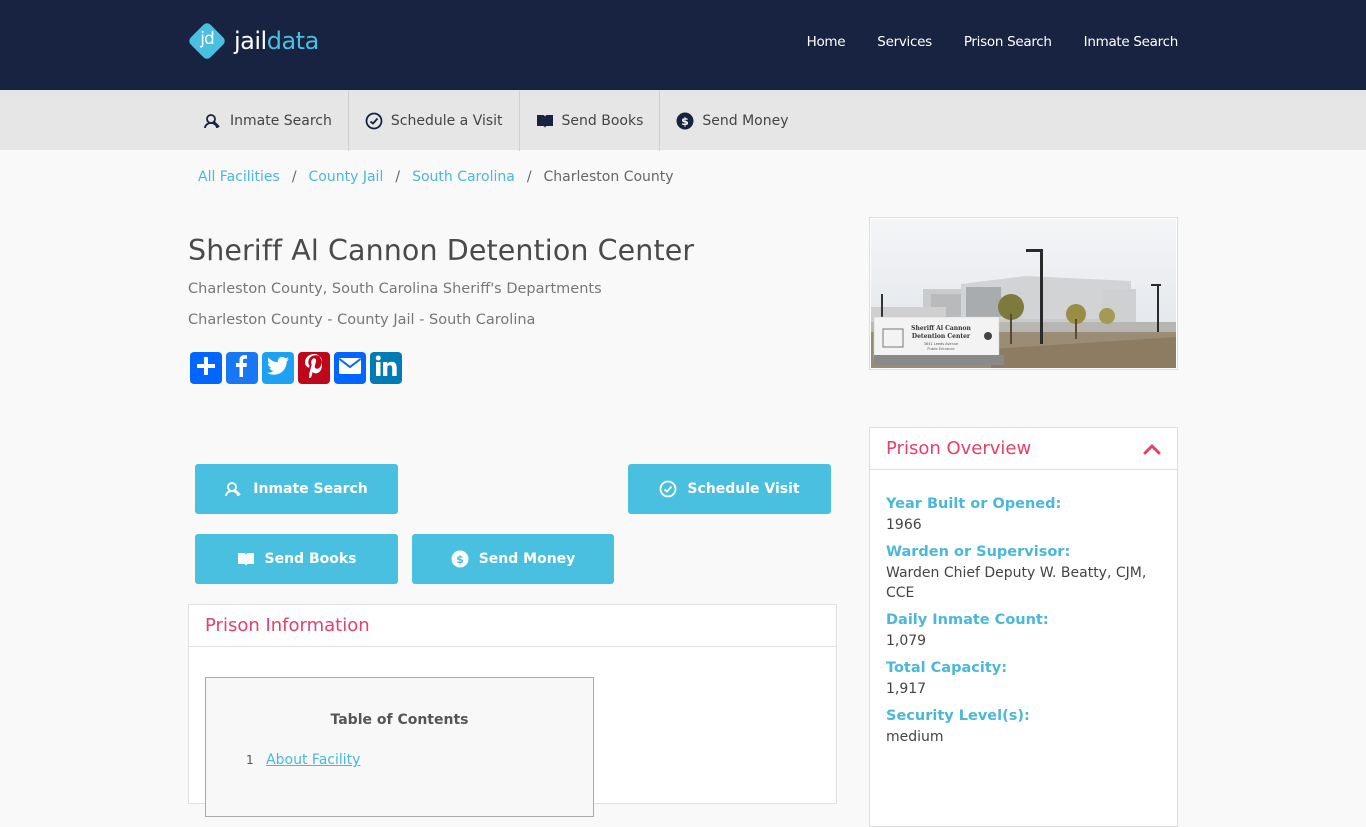 Image resolution: width=1366 pixels, height=827 pixels. I want to click on breadcrumb-county-jail: County Jail, so click(346, 177).